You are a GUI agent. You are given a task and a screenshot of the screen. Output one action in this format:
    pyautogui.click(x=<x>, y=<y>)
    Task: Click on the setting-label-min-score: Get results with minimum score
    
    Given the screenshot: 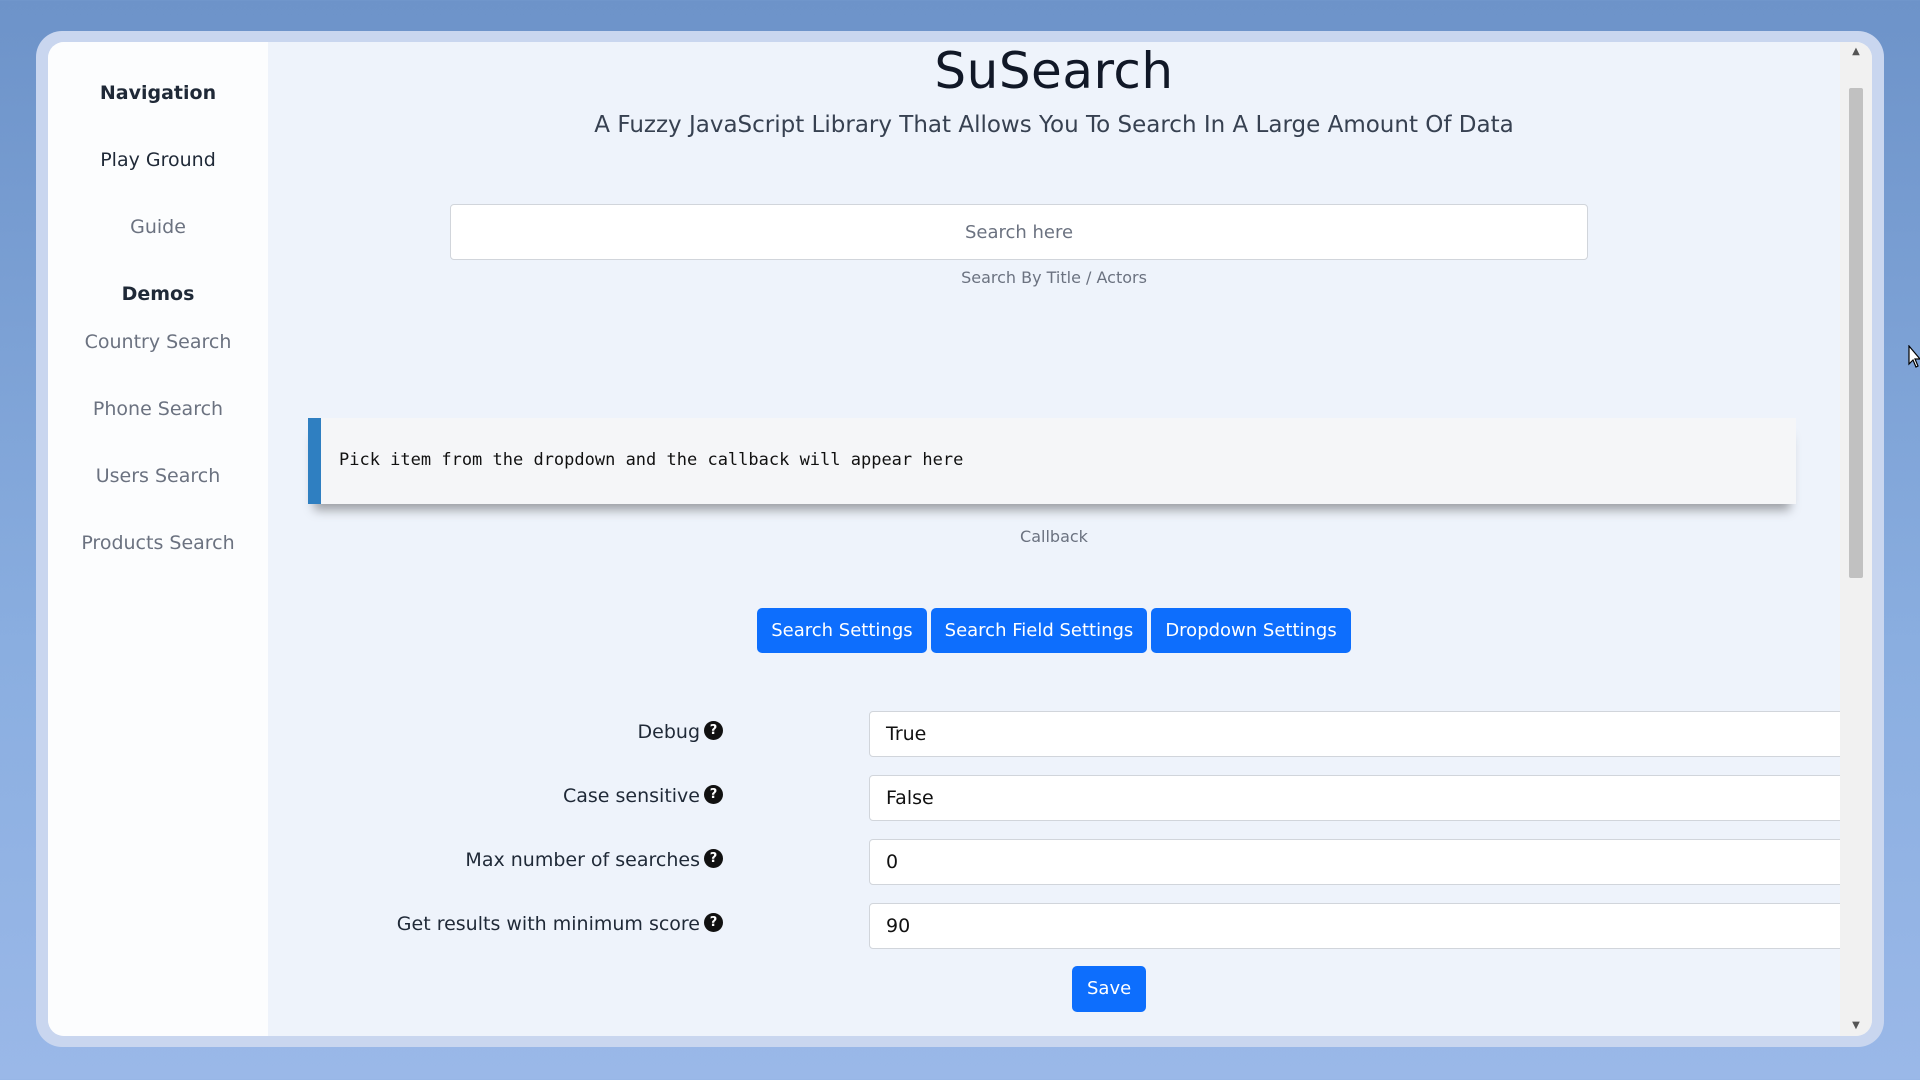 What is the action you would take?
    pyautogui.click(x=548, y=924)
    